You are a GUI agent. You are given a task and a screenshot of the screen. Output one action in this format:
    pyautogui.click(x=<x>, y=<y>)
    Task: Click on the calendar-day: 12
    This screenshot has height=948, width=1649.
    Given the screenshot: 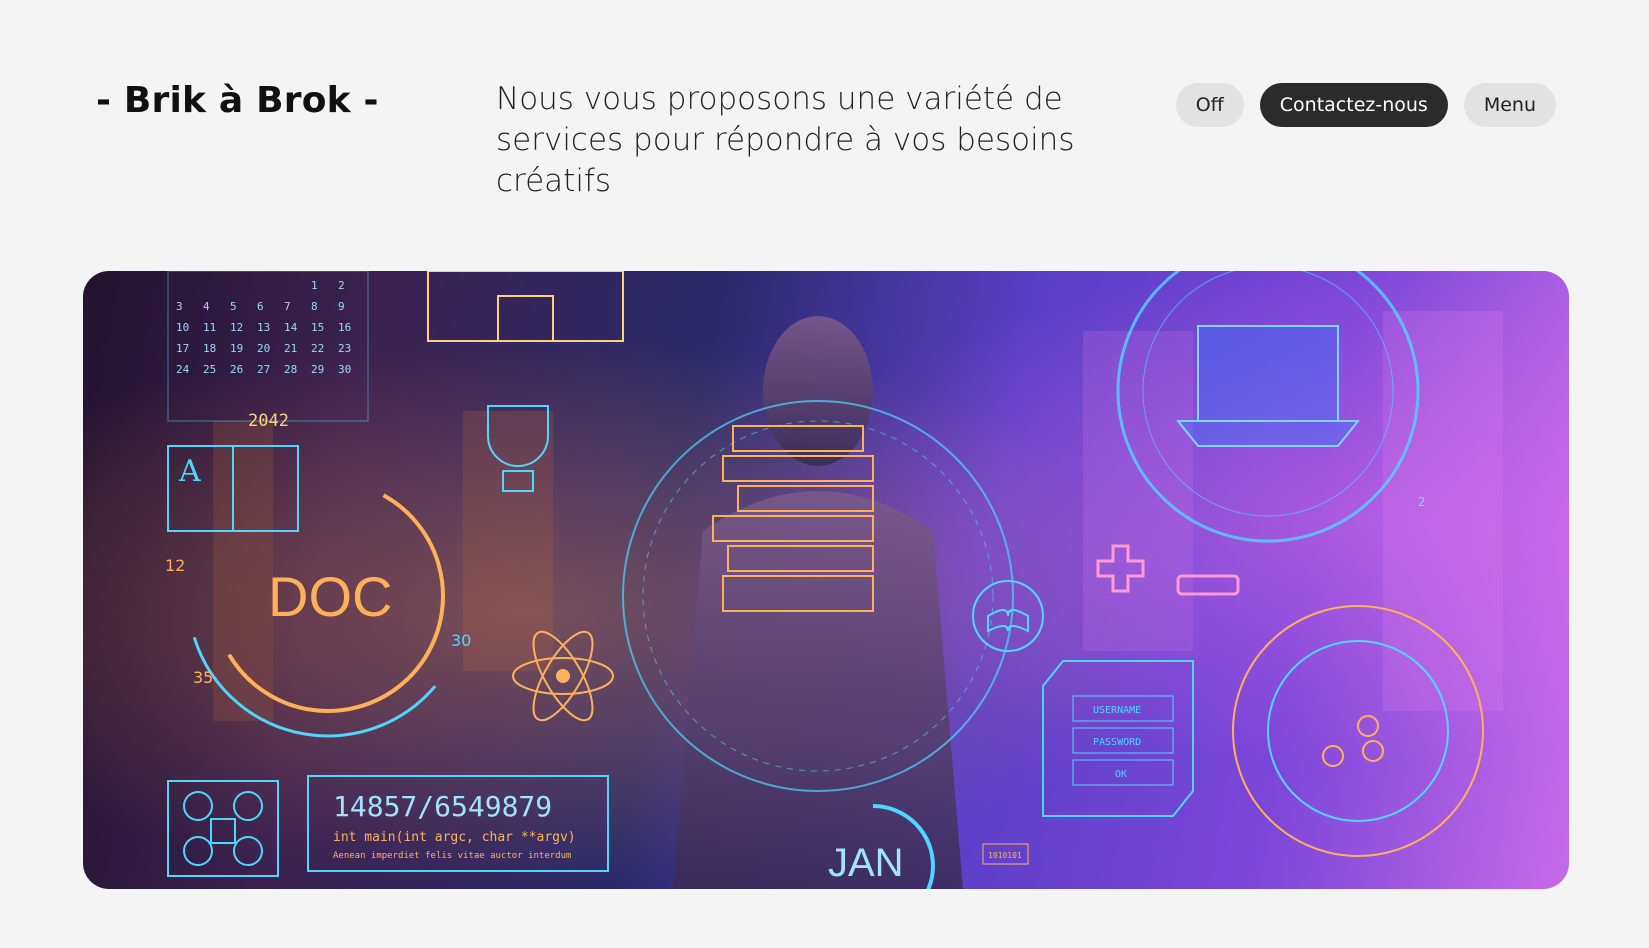 What is the action you would take?
    pyautogui.click(x=236, y=327)
    